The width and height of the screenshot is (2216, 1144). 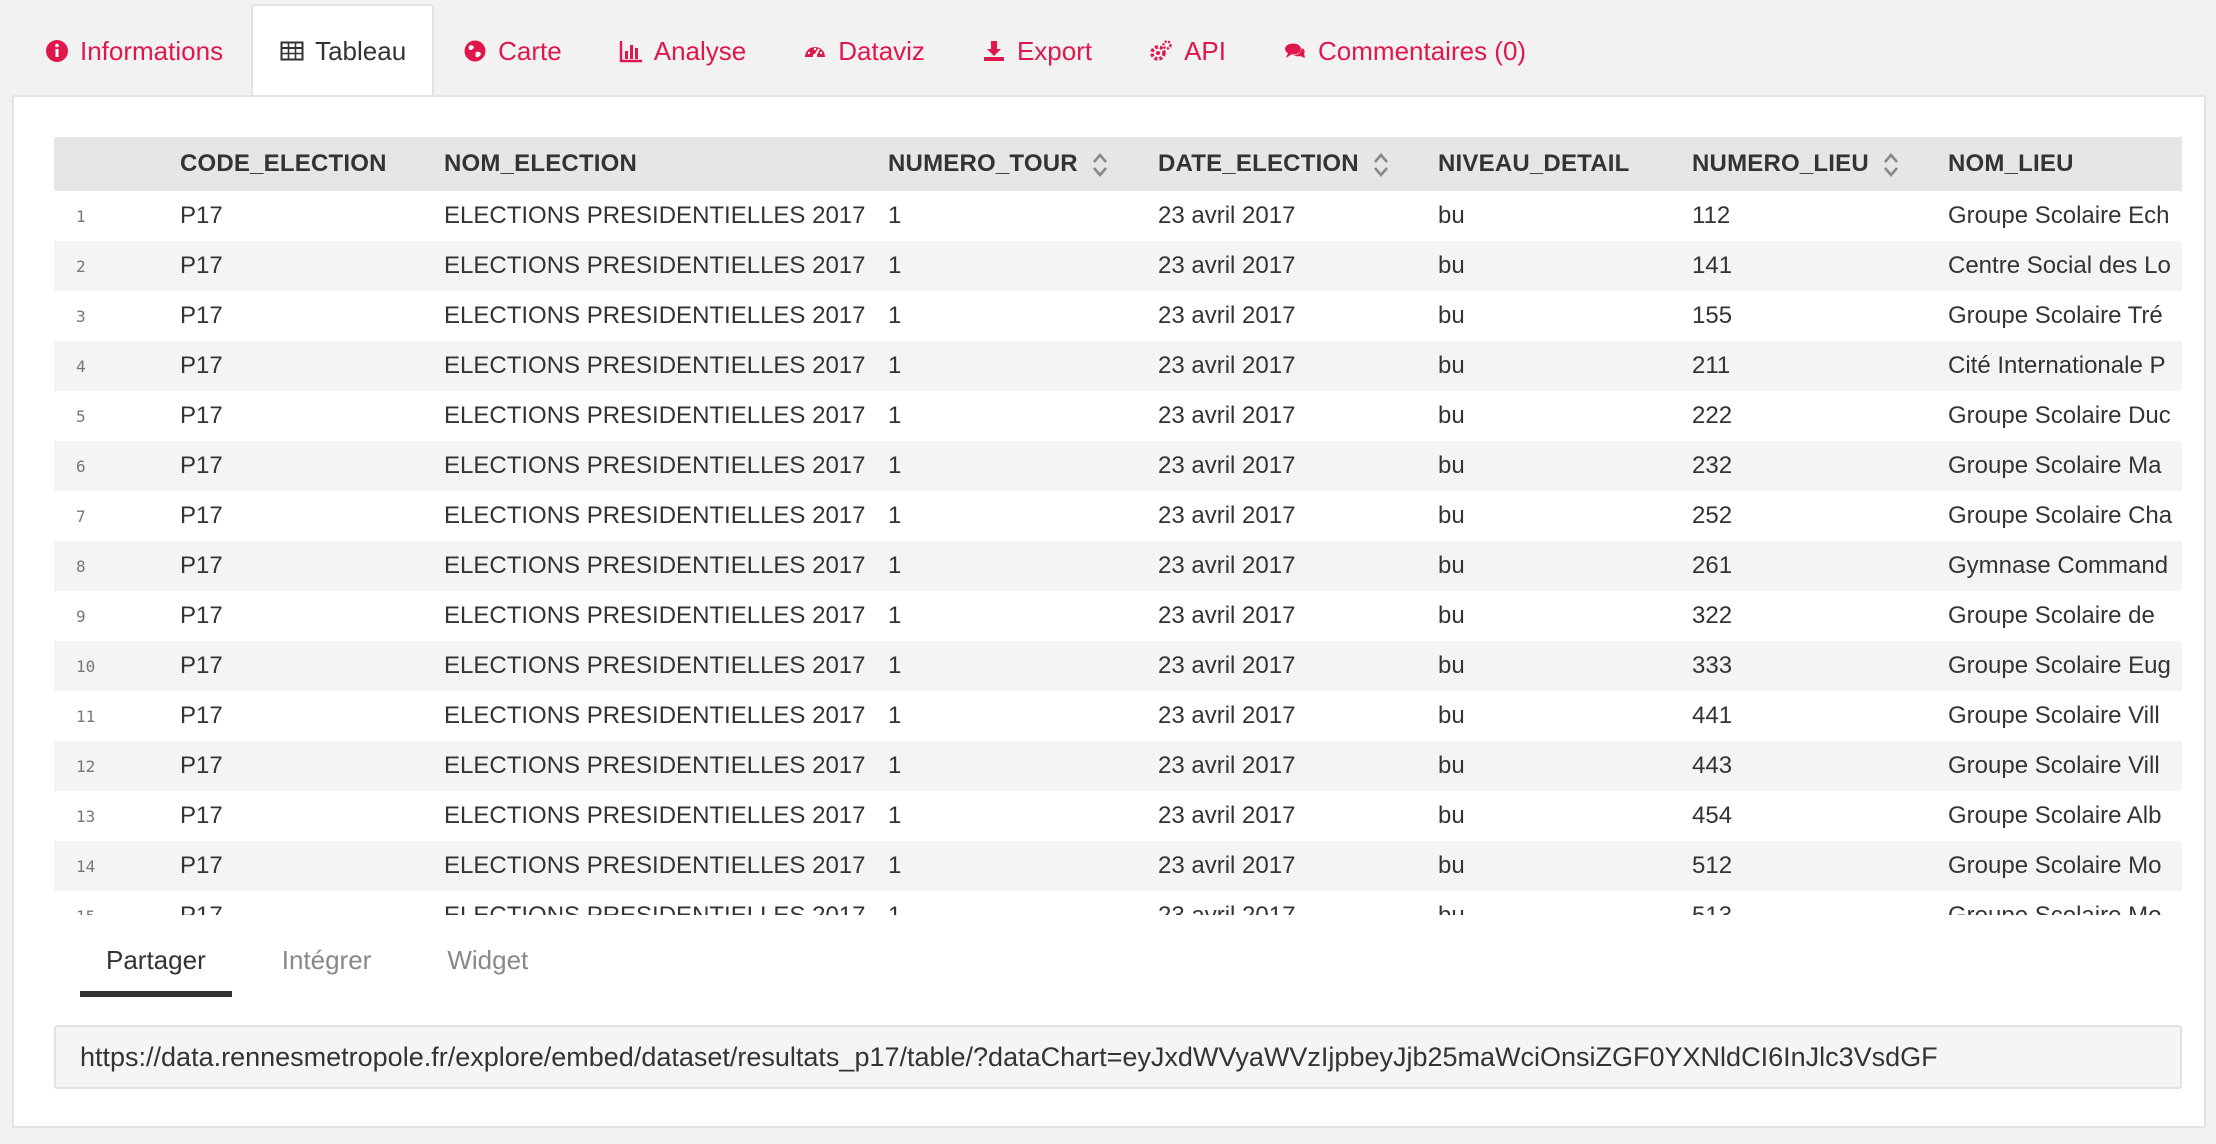 I want to click on row-number: 3, so click(x=81, y=316).